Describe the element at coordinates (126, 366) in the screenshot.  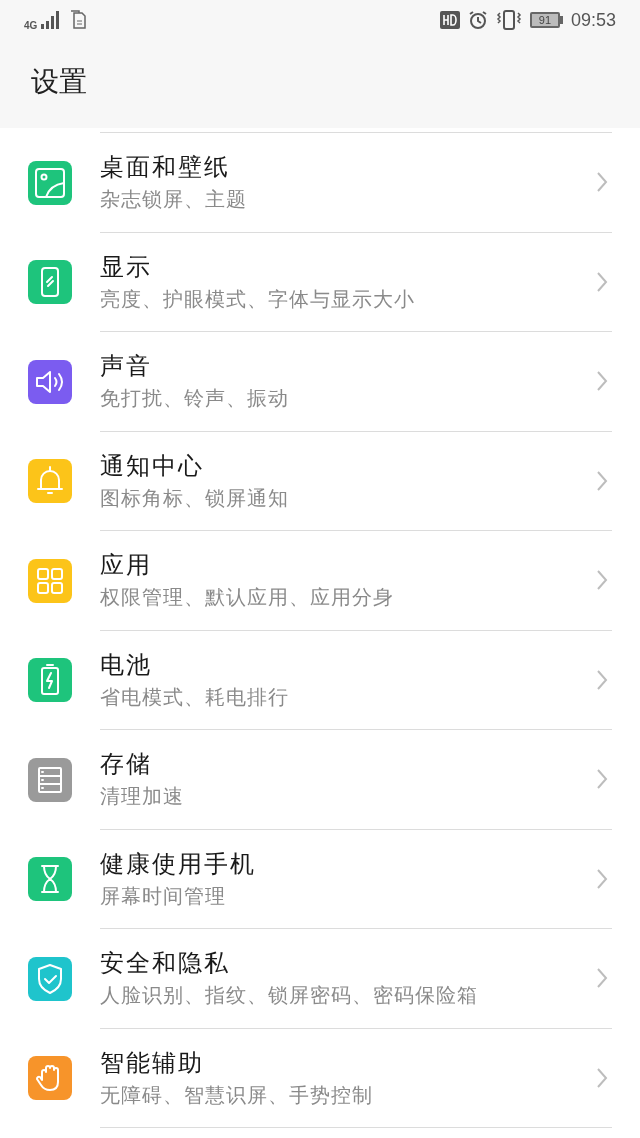
I see `item-title: 声音` at that location.